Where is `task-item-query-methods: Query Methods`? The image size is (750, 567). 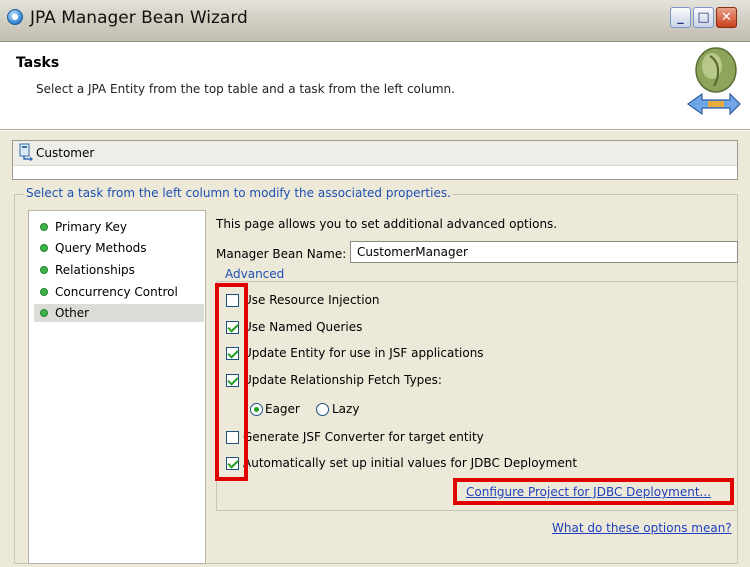 task-item-query-methods: Query Methods is located at coordinates (119, 248).